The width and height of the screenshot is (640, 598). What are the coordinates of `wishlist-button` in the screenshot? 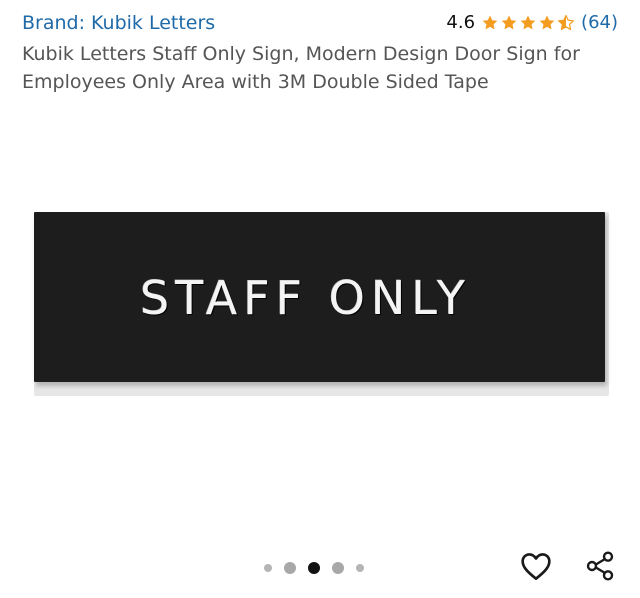 It's located at (536, 566).